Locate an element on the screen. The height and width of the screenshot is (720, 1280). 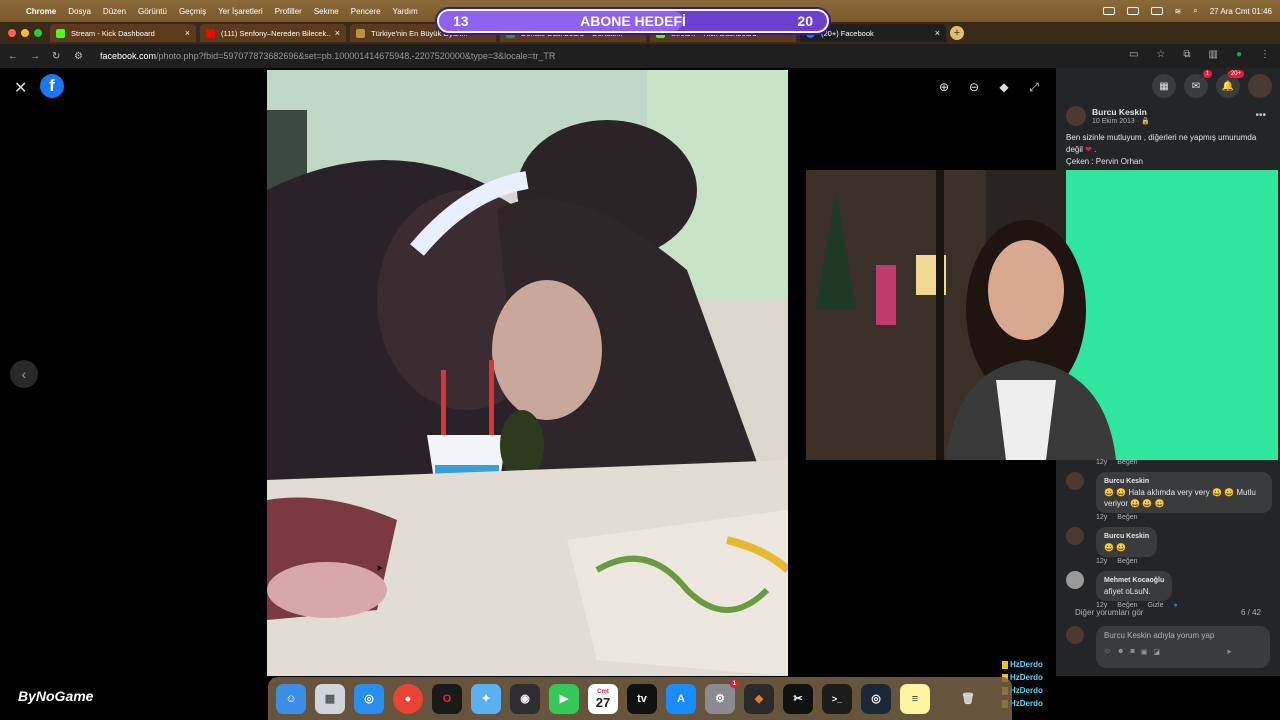
finder-icon: ☺ is located at coordinates (291, 698).